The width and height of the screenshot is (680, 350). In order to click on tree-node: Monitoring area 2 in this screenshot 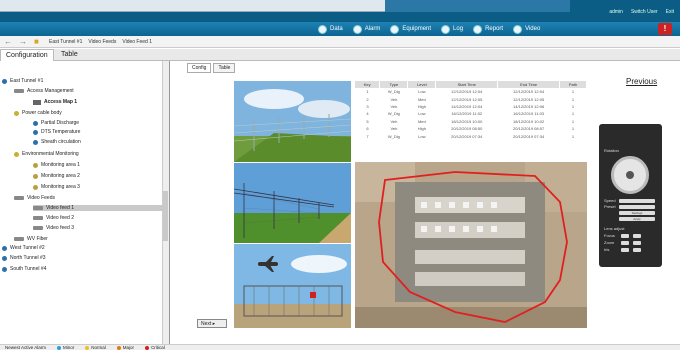, I will do `click(56, 176)`.